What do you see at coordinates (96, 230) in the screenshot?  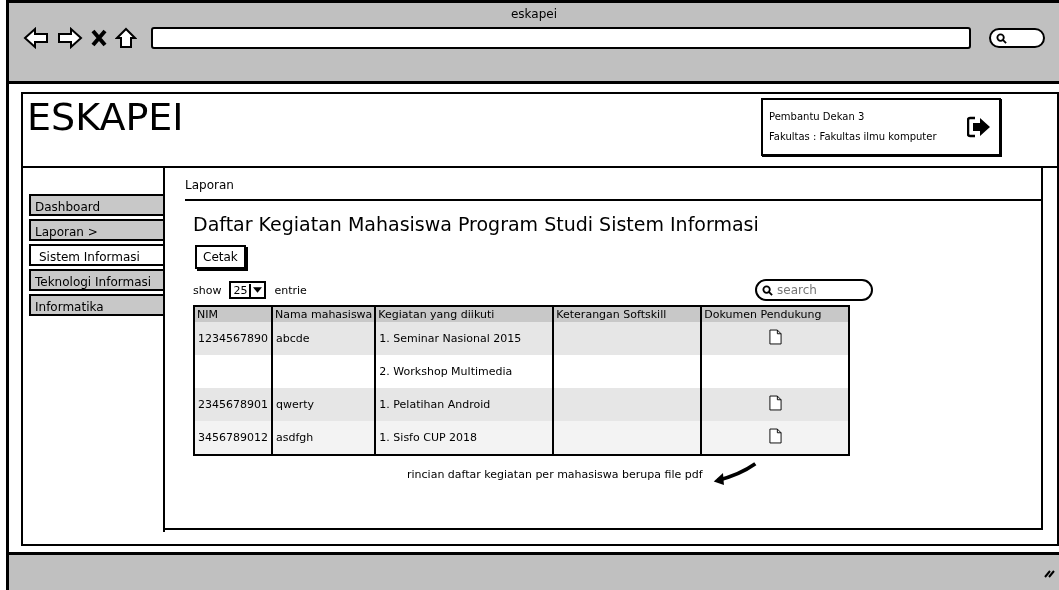 I see `sidebar-item: Laporan >` at bounding box center [96, 230].